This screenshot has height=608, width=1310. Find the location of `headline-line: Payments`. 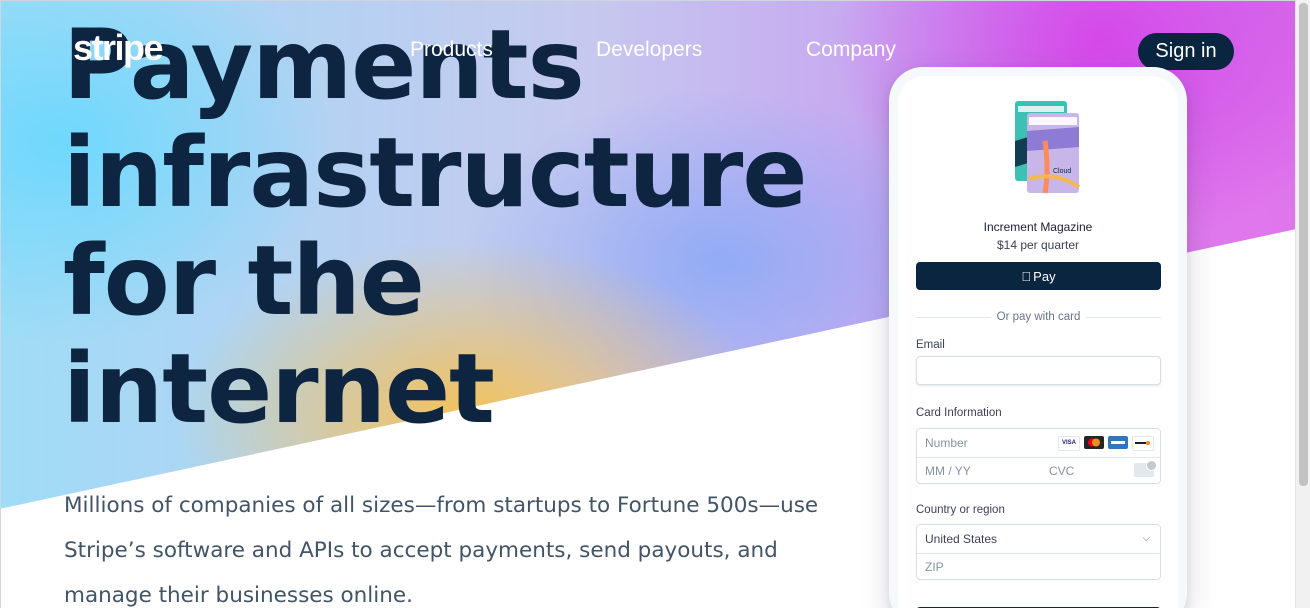

headline-line: Payments is located at coordinates (324, 65).